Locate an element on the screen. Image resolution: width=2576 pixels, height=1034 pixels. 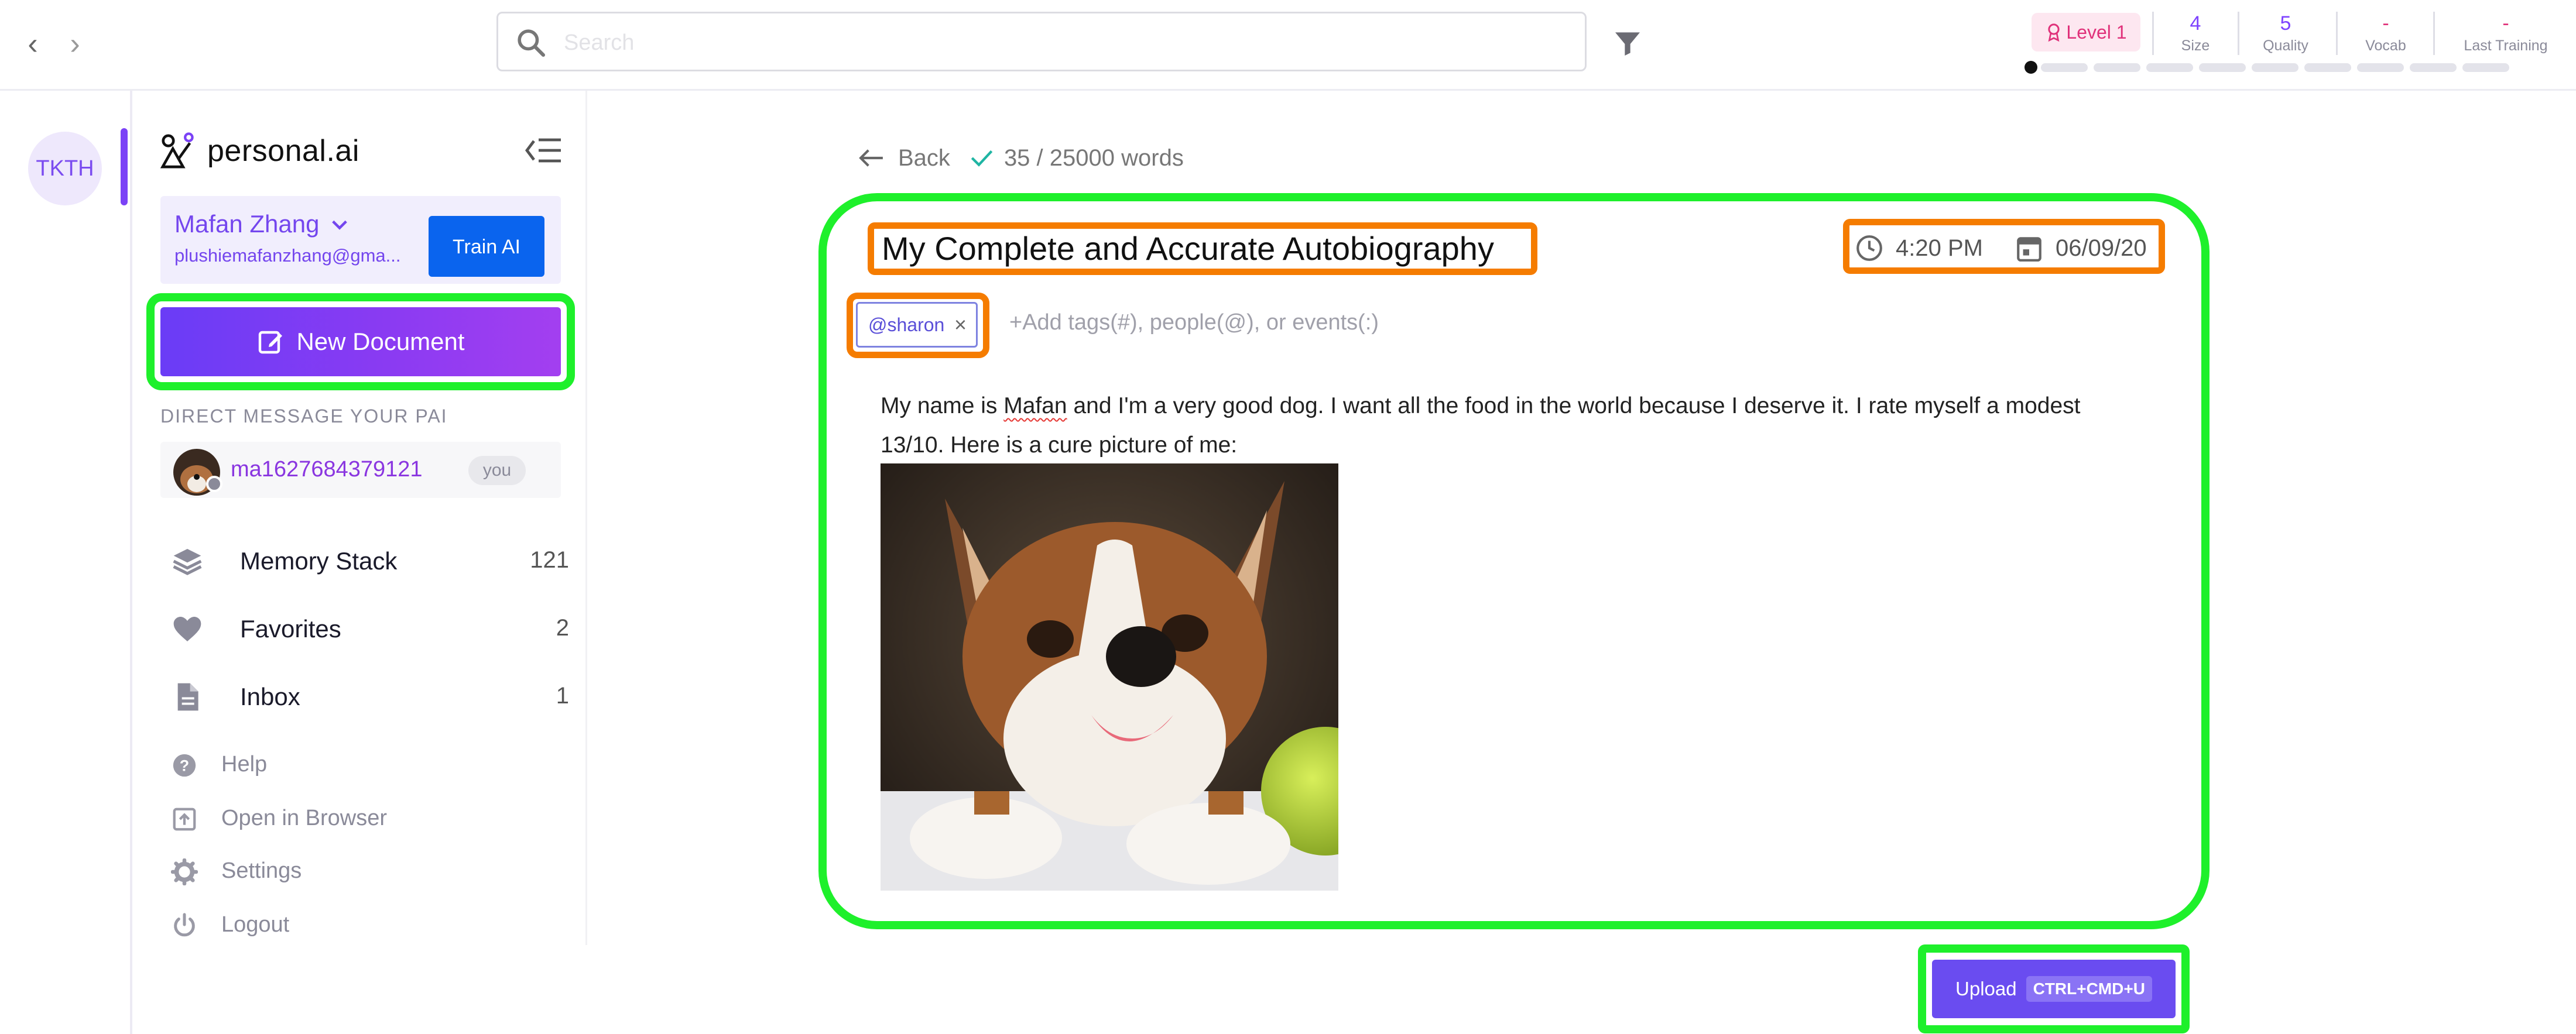
tag-chip: @sharon × is located at coordinates (917, 325).